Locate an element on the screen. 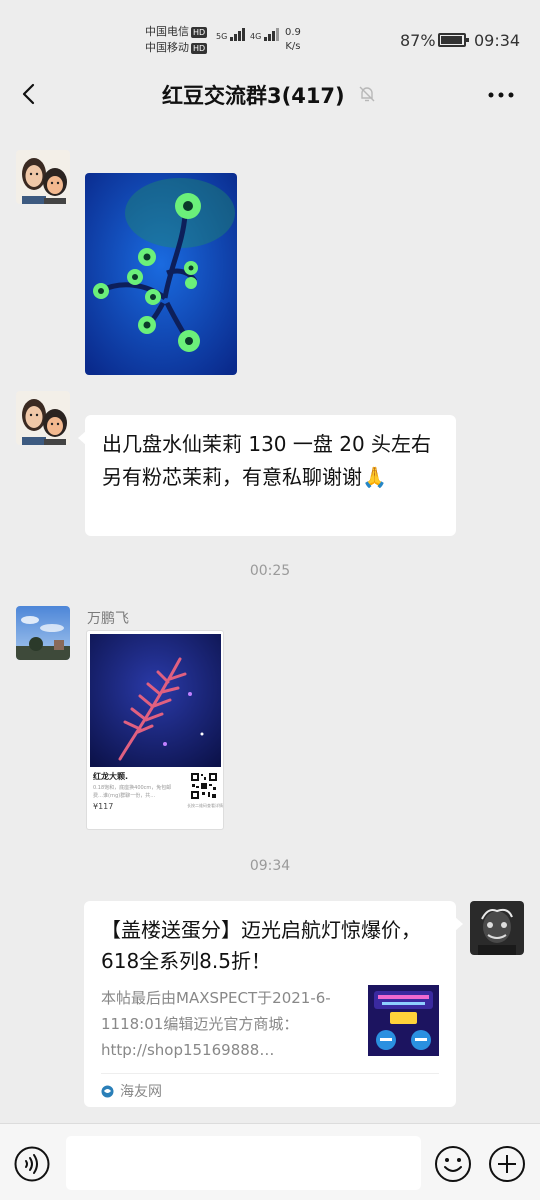 The height and width of the screenshot is (1200, 540). link-title: 【盖楼送蛋分】迈光启航灯惊爆价，618全系列8.5折！ is located at coordinates (261, 945).